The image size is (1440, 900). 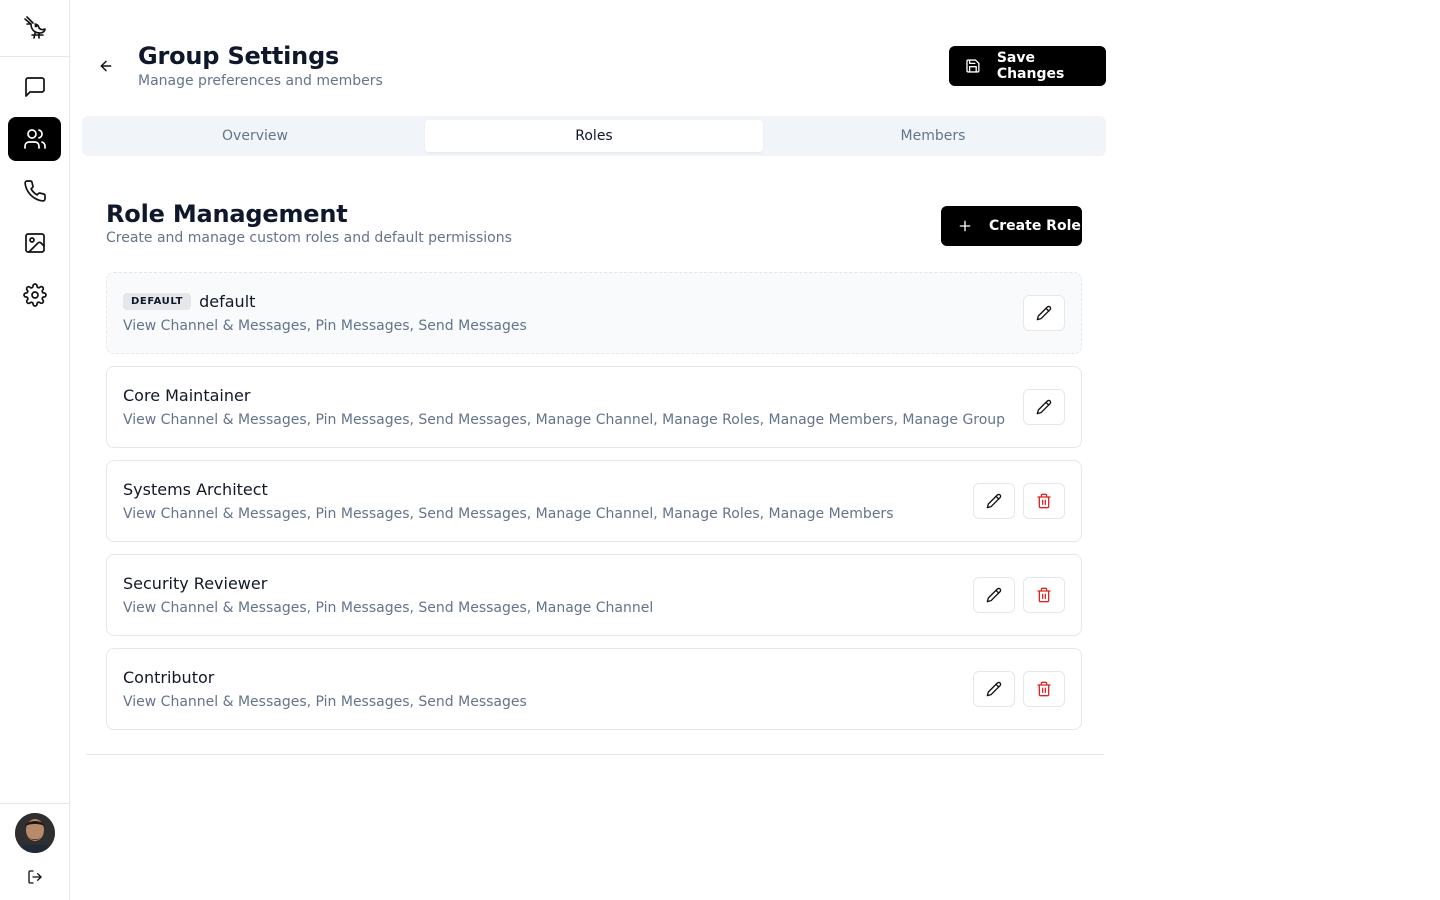 I want to click on role-name: Systems Architect, so click(x=195, y=489).